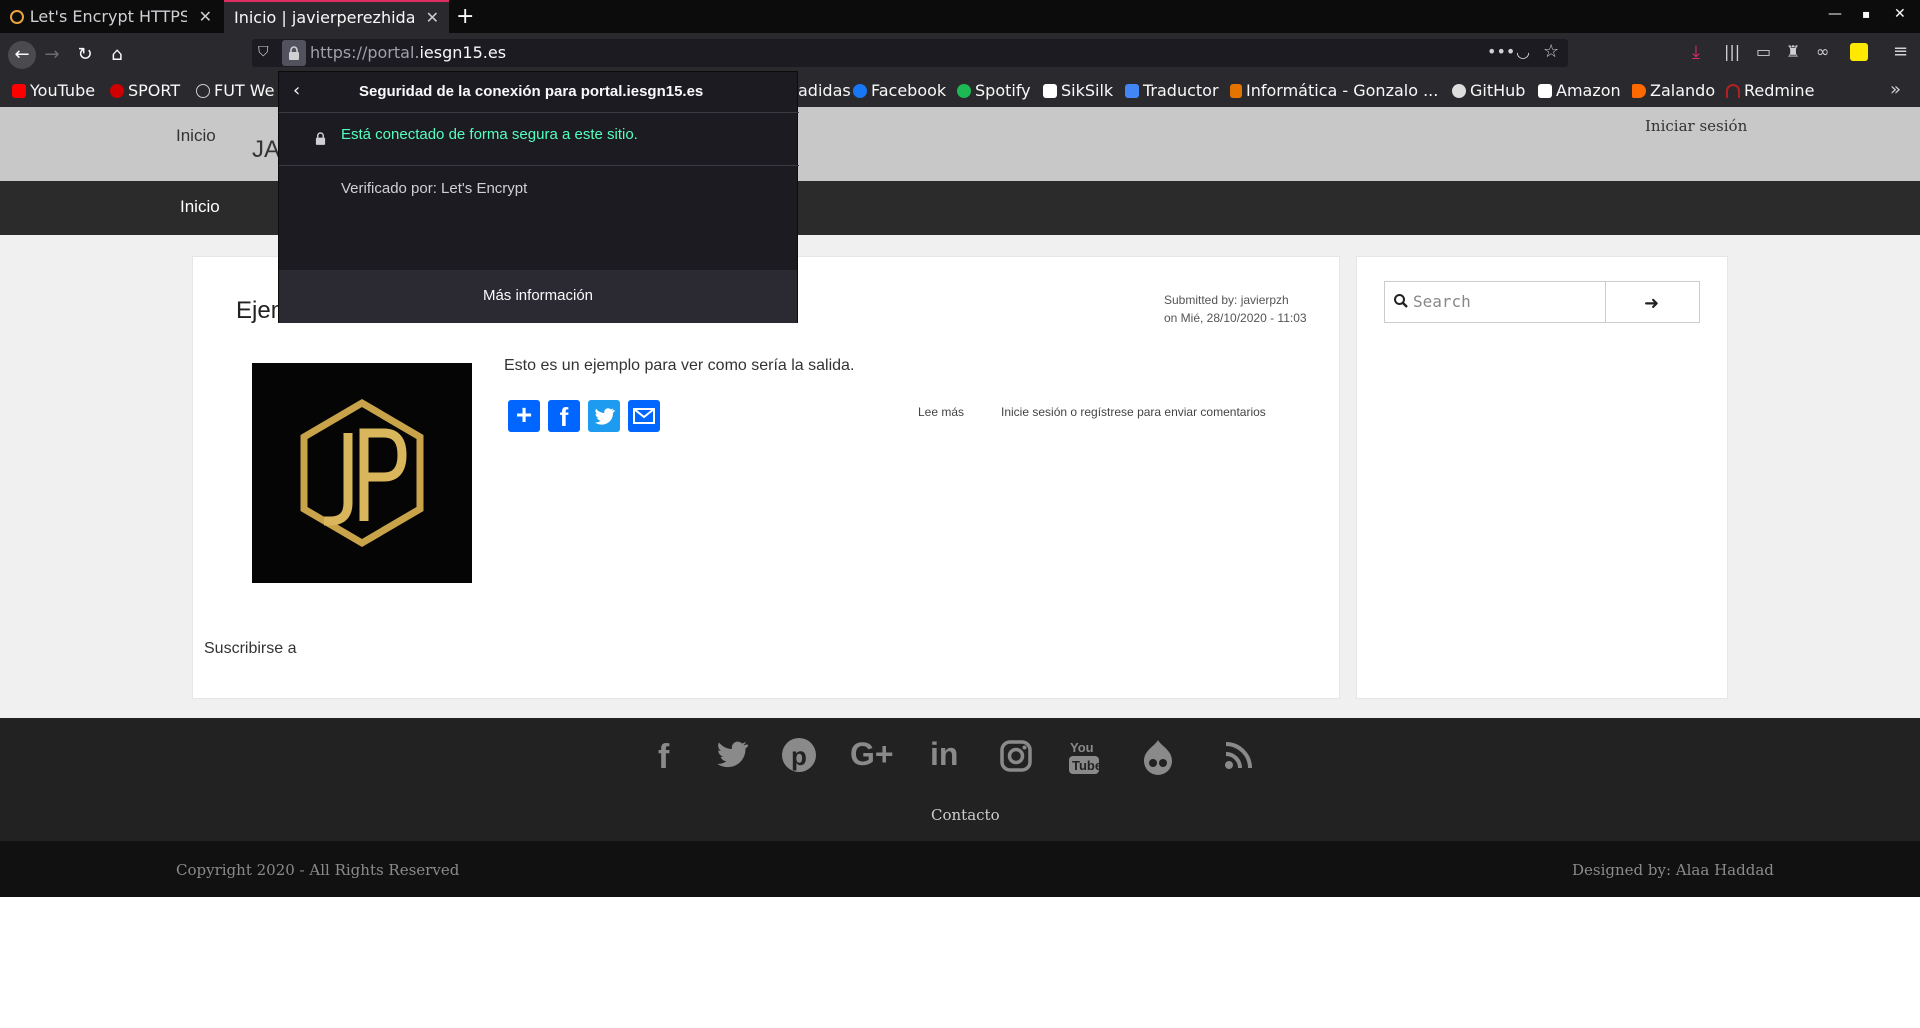 This screenshot has height=1028, width=1920. Describe the element at coordinates (85, 55) in the screenshot. I see `reload-icon: ↻` at that location.